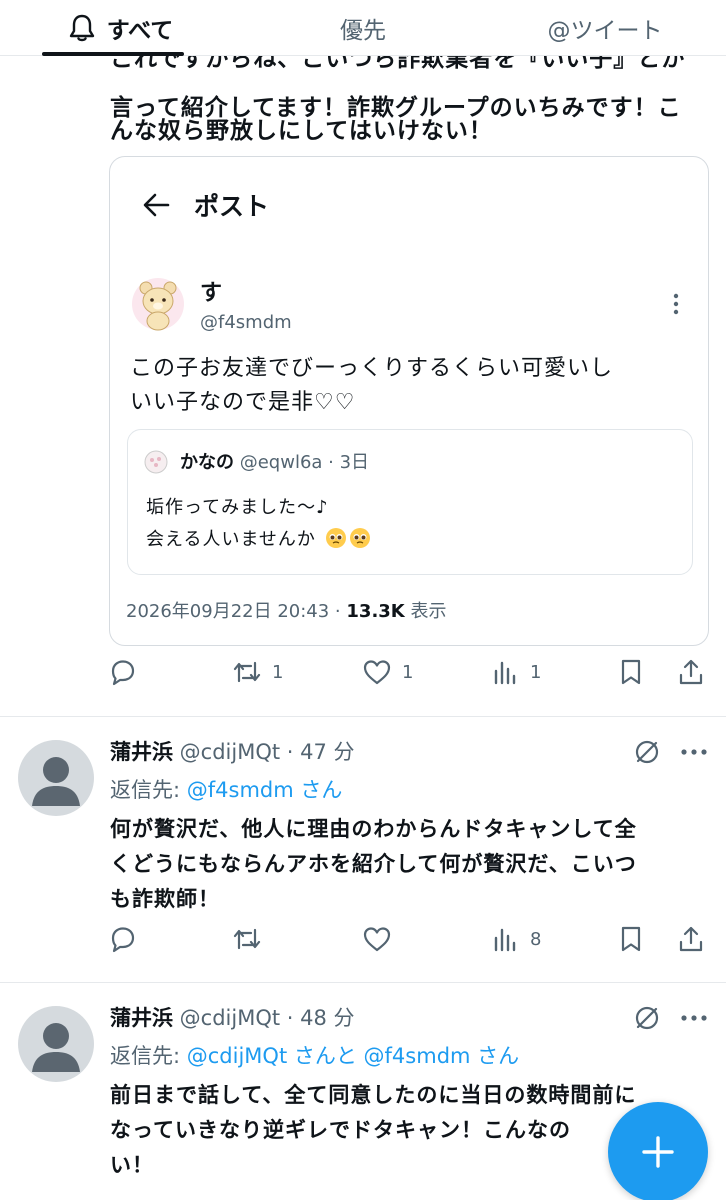  I want to click on reply-to-mention: @f4smdm さん, so click(265, 790).